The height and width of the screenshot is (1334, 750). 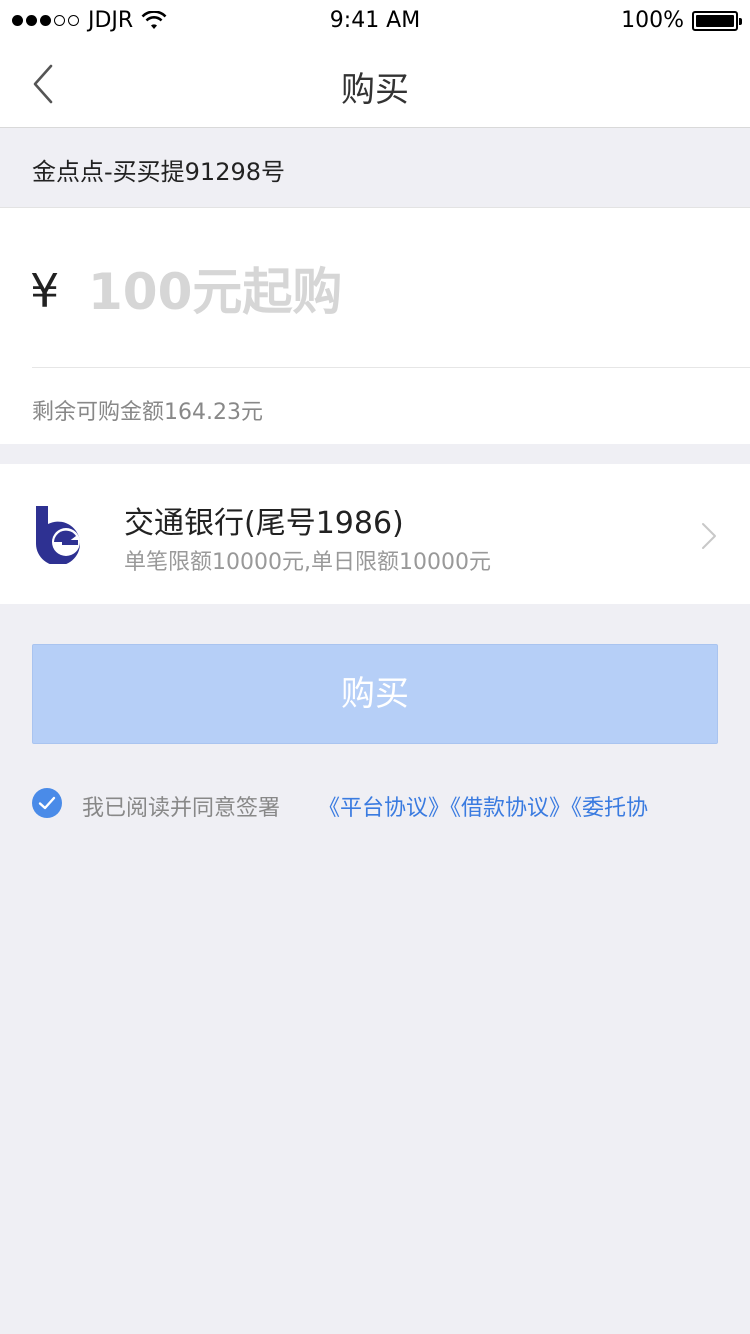 What do you see at coordinates (58, 535) in the screenshot?
I see `bank-logo-icon` at bounding box center [58, 535].